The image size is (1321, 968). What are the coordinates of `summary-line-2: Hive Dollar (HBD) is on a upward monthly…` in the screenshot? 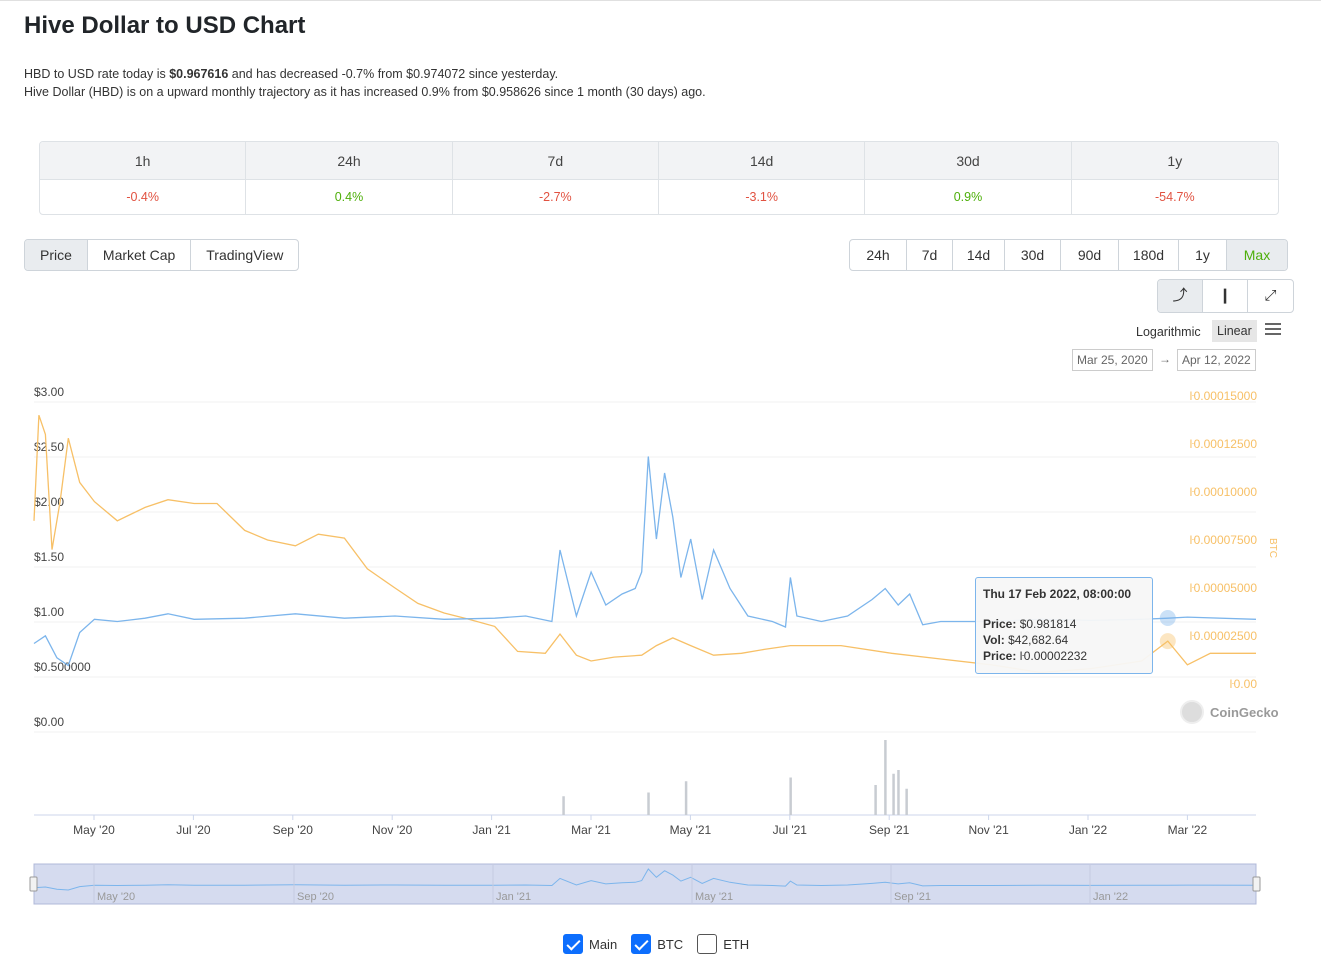 It's located at (365, 92).